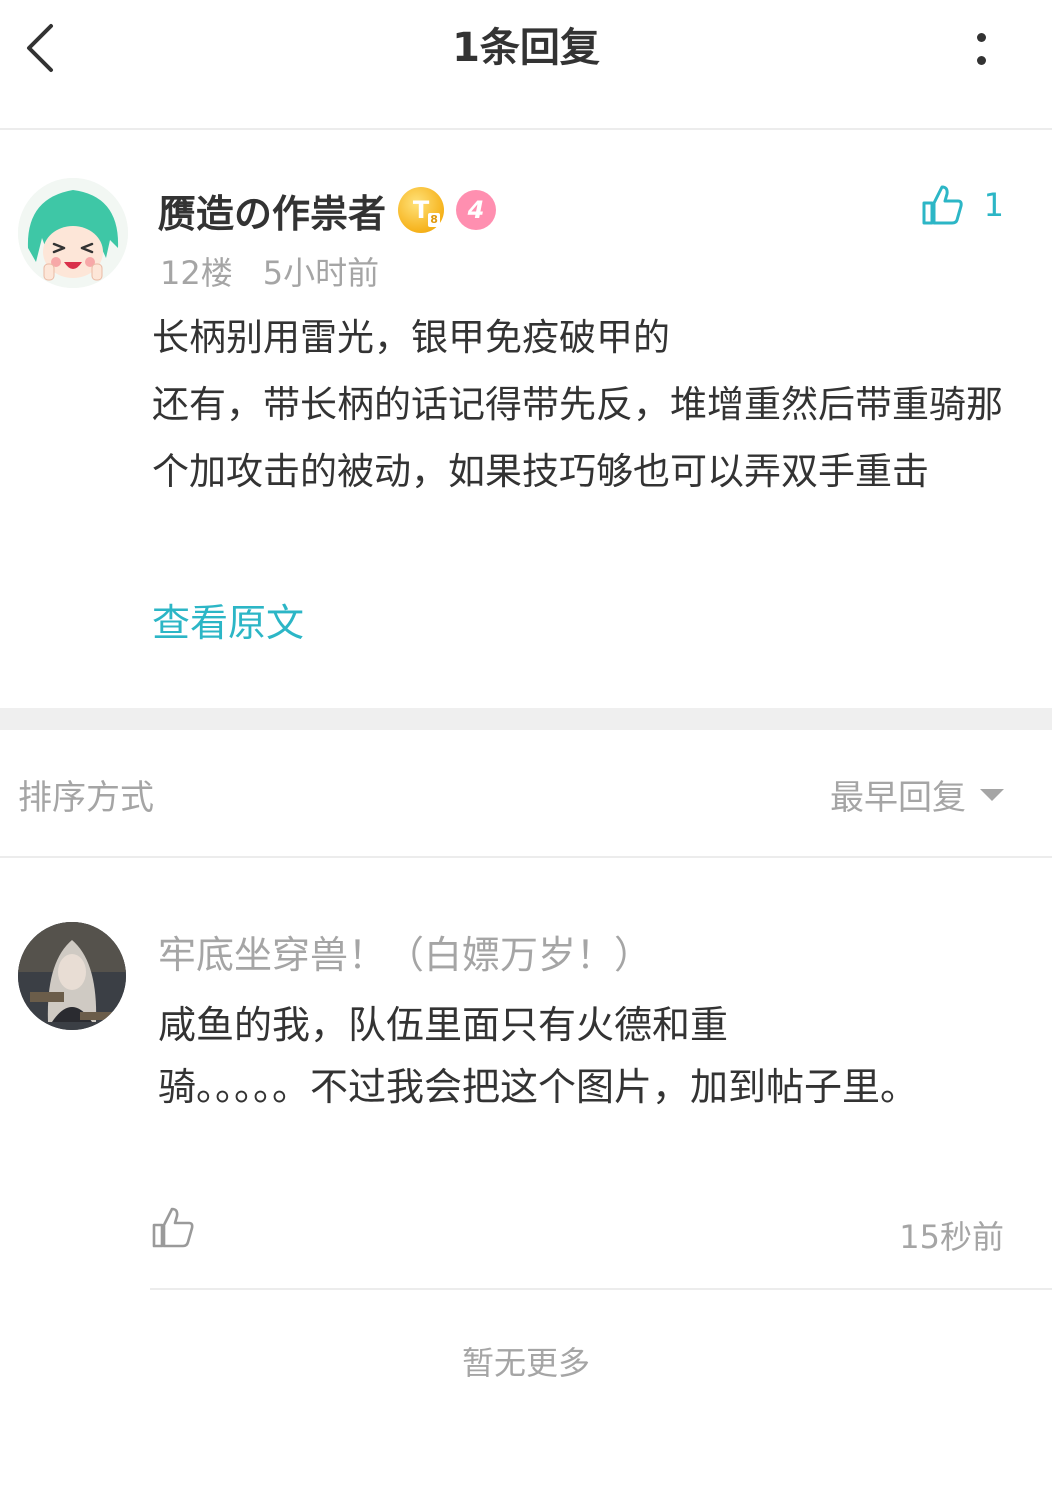 This screenshot has width=1052, height=1494. What do you see at coordinates (434, 220) in the screenshot?
I see `badge-t-sub: 8` at bounding box center [434, 220].